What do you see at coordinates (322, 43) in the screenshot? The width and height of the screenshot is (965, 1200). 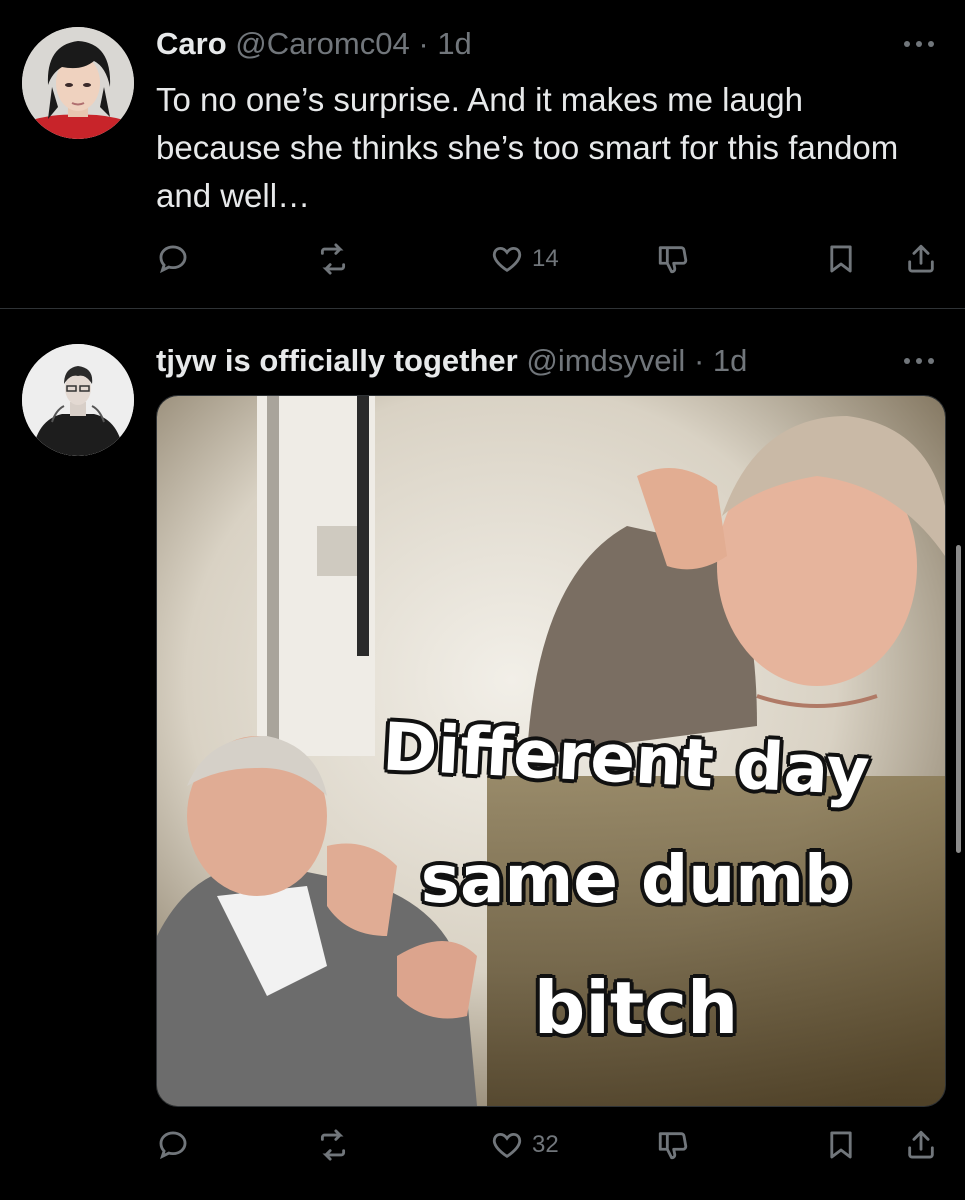 I see `user-handle: @Caromc04` at bounding box center [322, 43].